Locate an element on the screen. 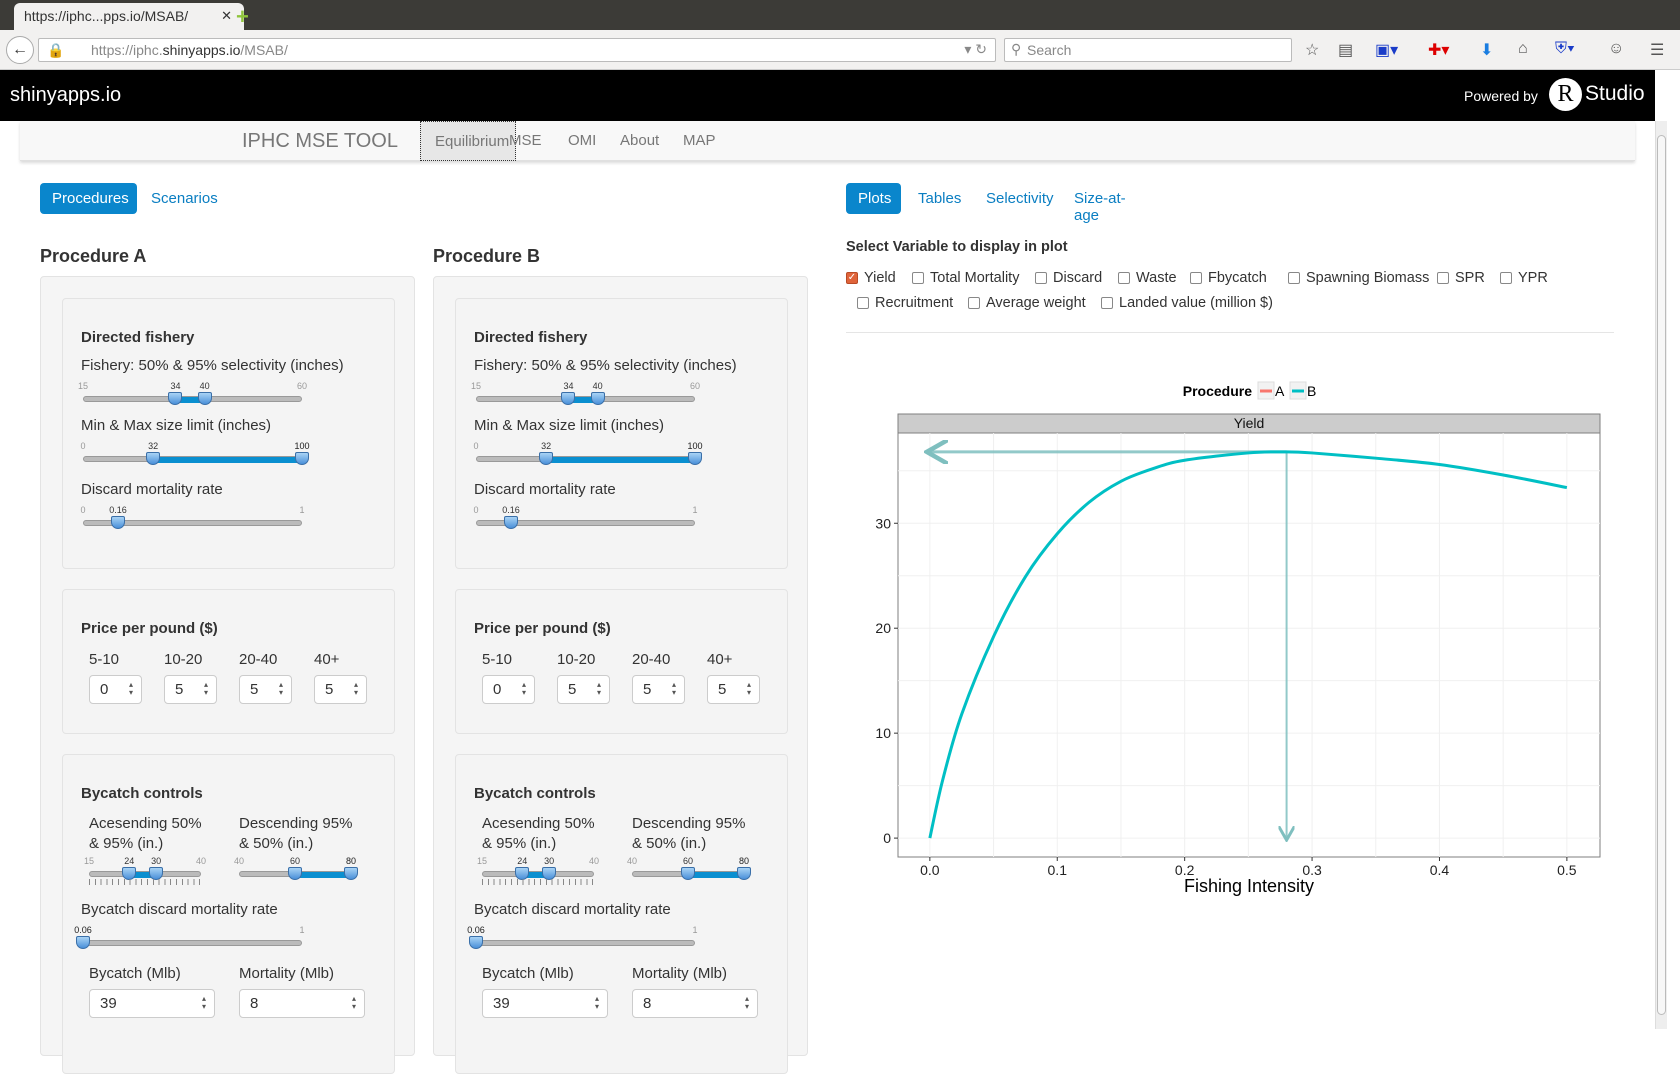 The width and height of the screenshot is (1680, 1074). y-tick-label: 0 is located at coordinates (887, 838).